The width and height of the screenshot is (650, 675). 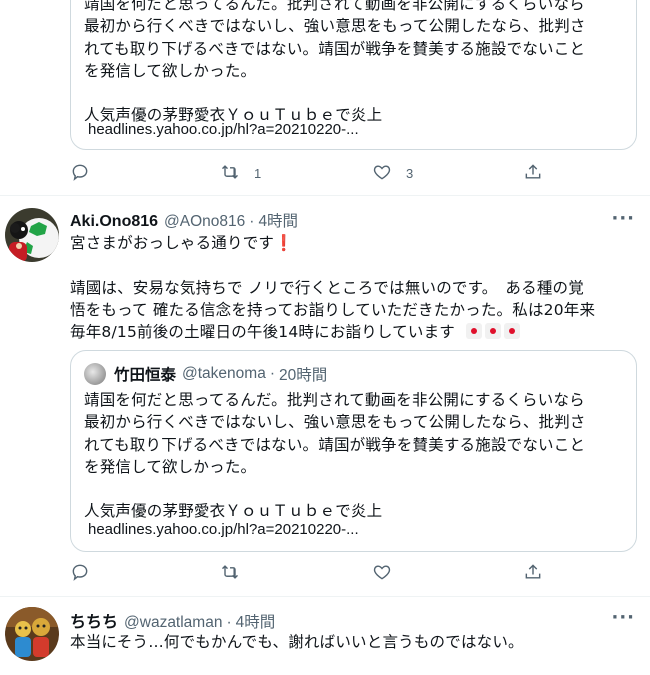 What do you see at coordinates (327, 287) in the screenshot?
I see `tweet-text-line: 靖國は、安易な気持ちで ノリで行くところでは無いのです。 ある種の覚` at bounding box center [327, 287].